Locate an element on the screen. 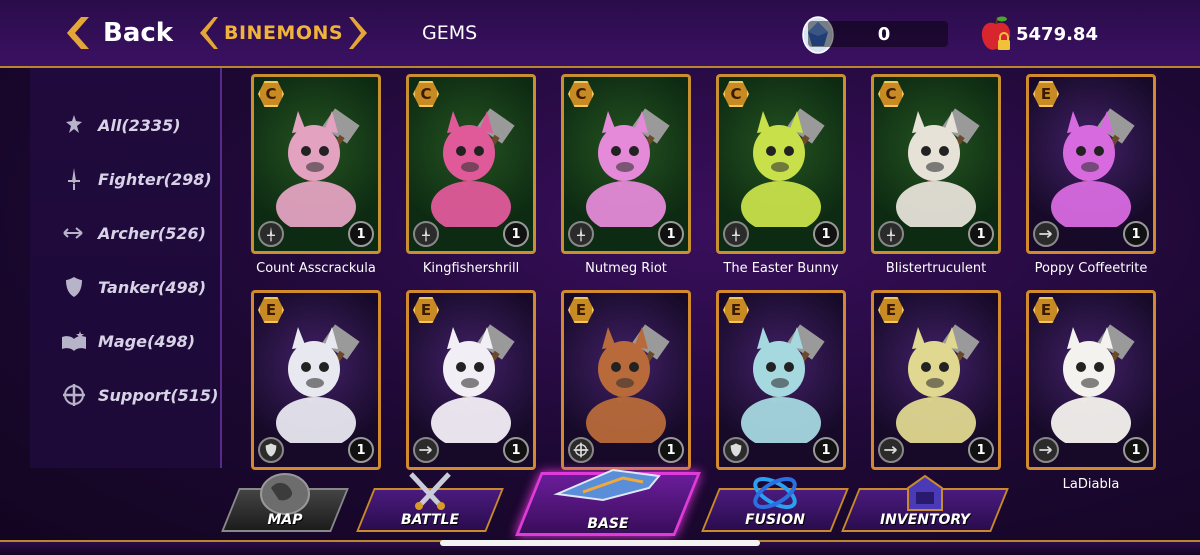 This screenshot has width=1200, height=555. binemon-name: Blistertruculent is located at coordinates (936, 268).